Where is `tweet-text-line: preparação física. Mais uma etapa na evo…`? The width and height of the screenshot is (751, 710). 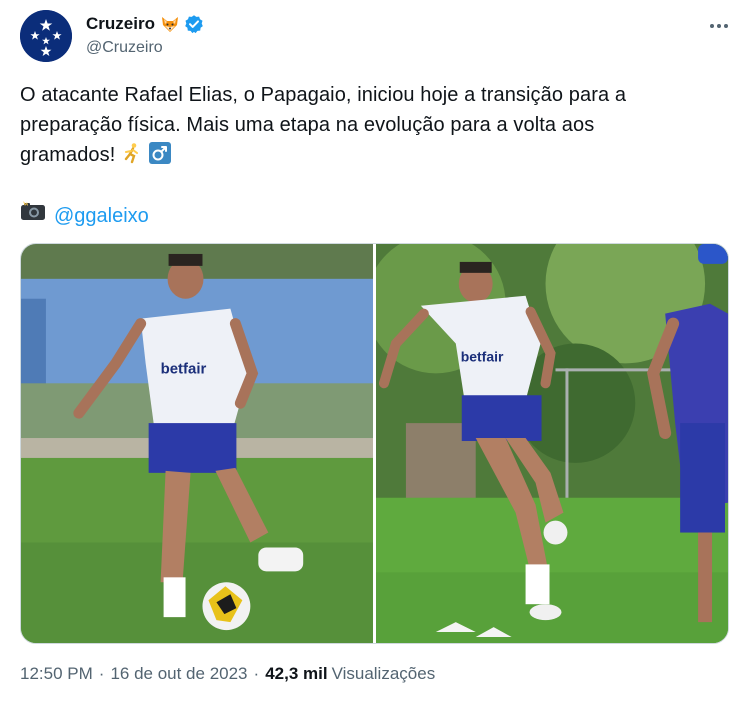
tweet-text-line: preparação física. Mais uma etapa na evo… is located at coordinates (307, 125).